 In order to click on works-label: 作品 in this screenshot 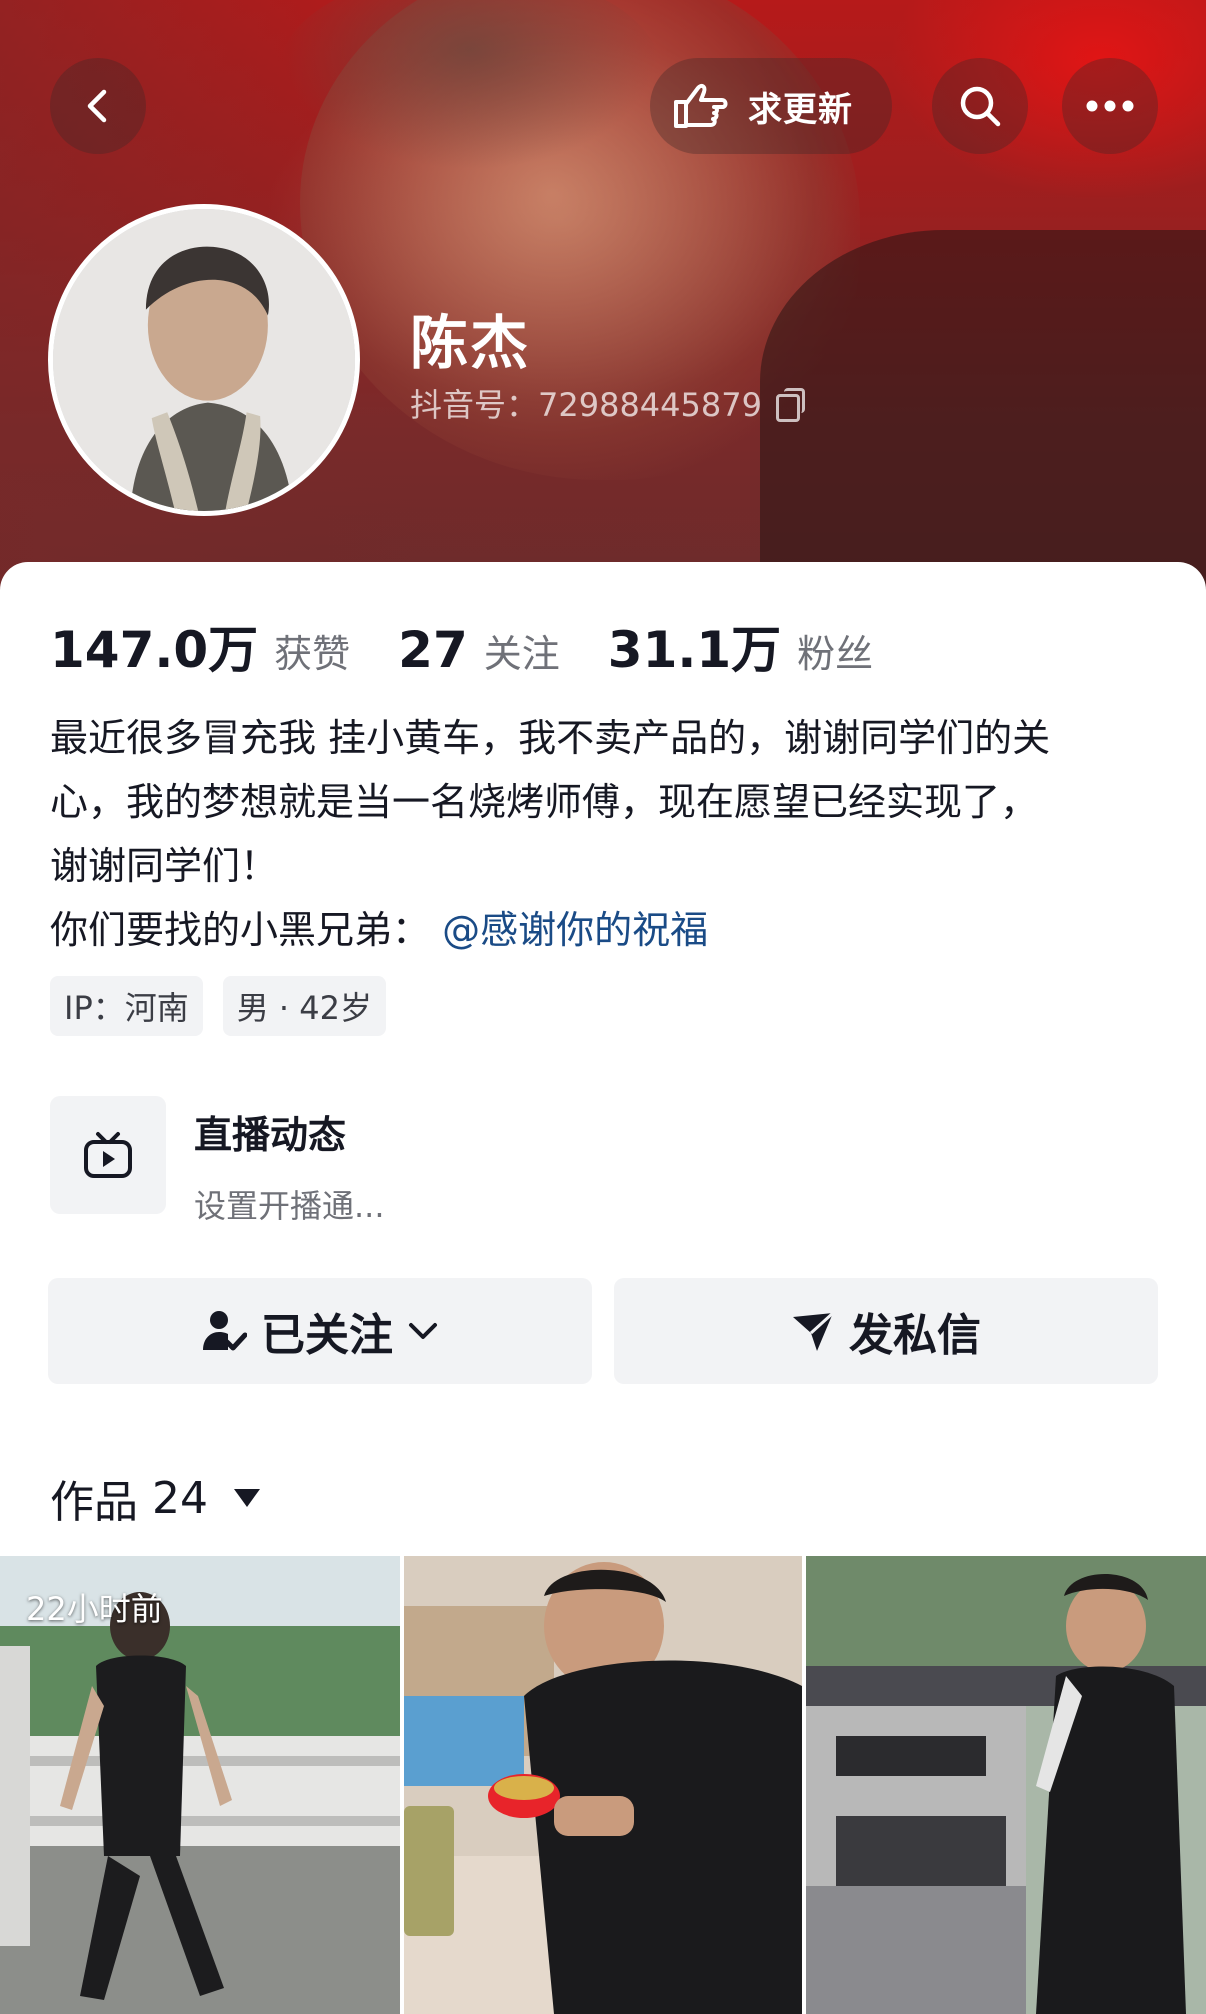, I will do `click(94, 1502)`.